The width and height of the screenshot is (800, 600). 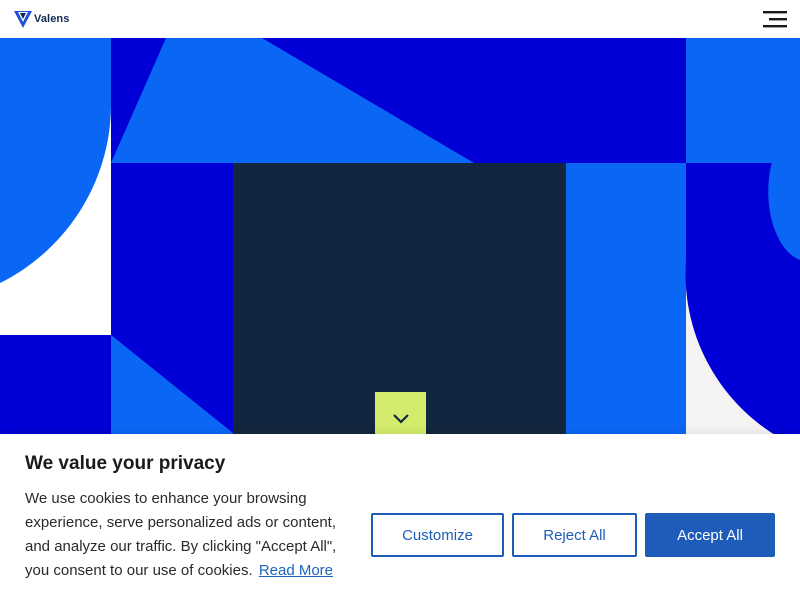 I want to click on menu-button, so click(x=774, y=19).